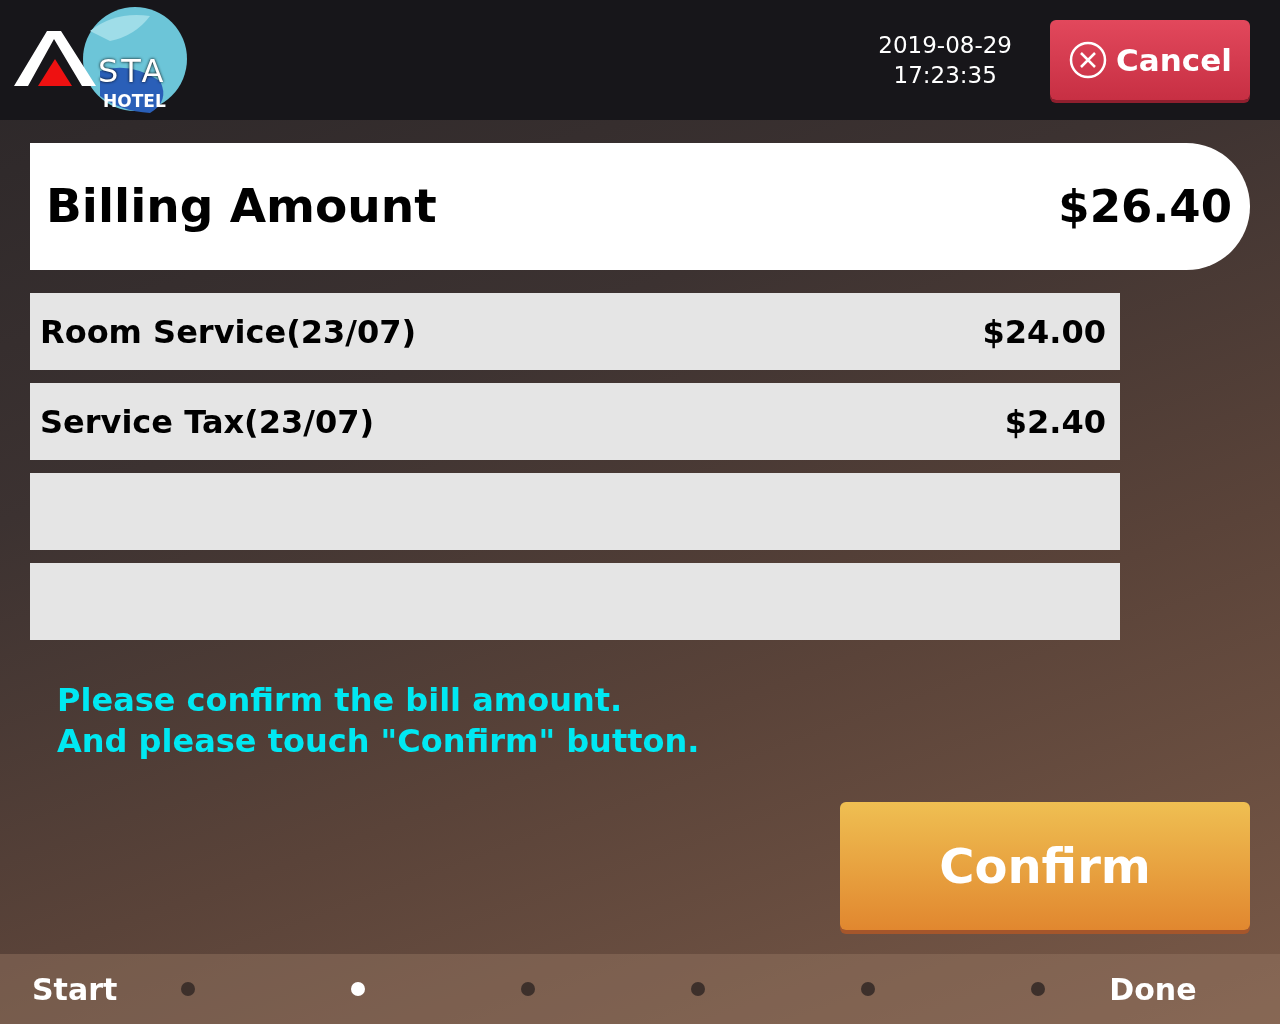 The height and width of the screenshot is (1024, 1280). Describe the element at coordinates (1145, 206) in the screenshot. I see `billing-amount: $26.40` at that location.